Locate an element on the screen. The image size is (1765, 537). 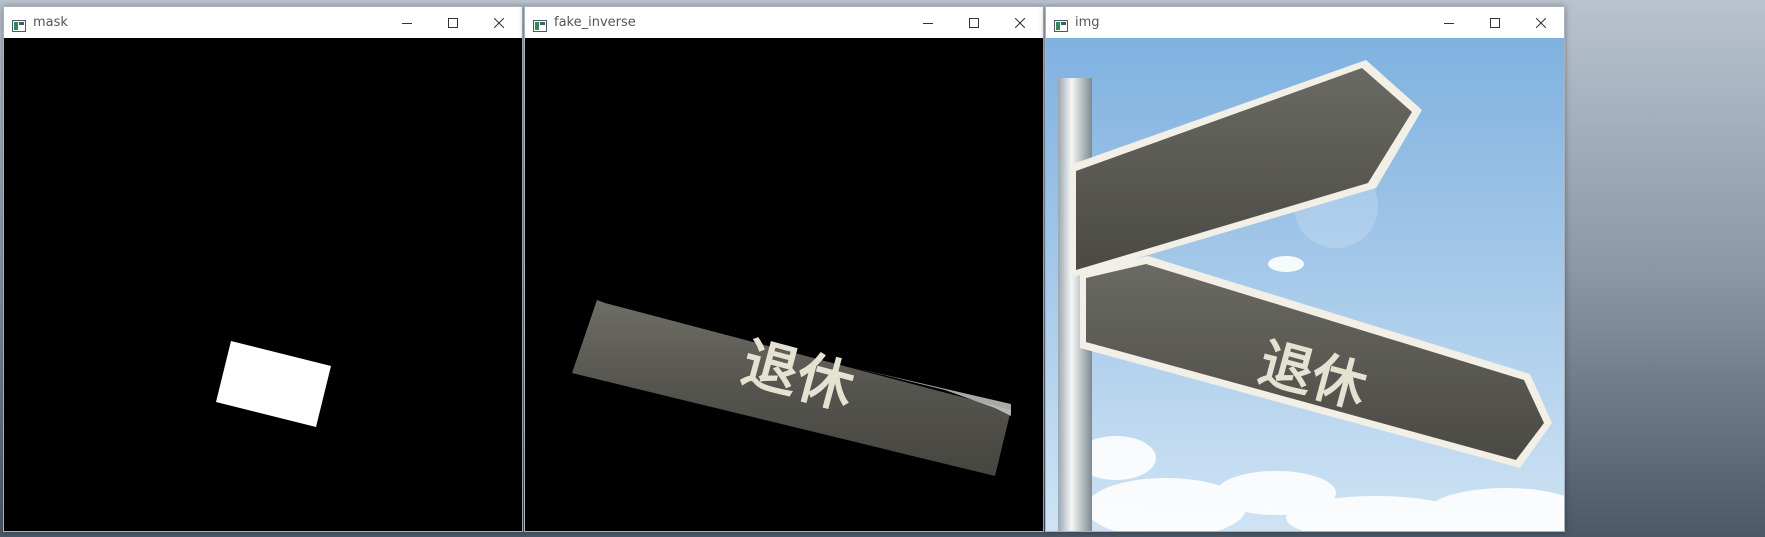
window-title: img is located at coordinates (1087, 22).